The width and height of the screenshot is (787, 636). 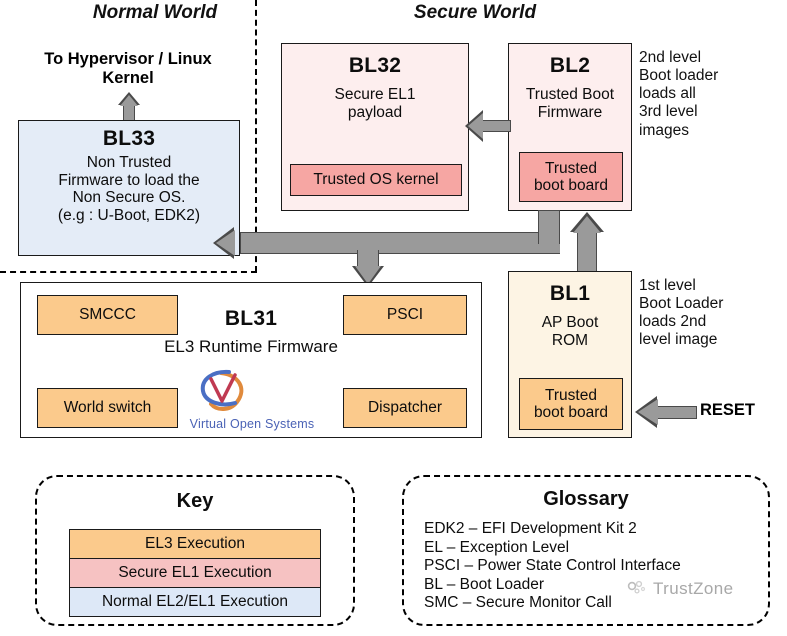 What do you see at coordinates (549, 227) in the screenshot?
I see `arrow-bus-riser-bl2` at bounding box center [549, 227].